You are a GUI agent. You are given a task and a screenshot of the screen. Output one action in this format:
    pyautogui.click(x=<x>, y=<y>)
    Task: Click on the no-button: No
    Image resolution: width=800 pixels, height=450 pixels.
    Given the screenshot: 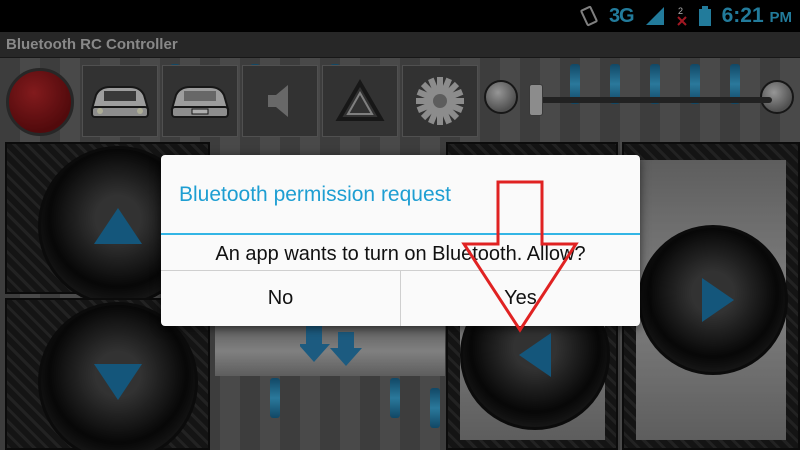 What is the action you would take?
    pyautogui.click(x=280, y=298)
    